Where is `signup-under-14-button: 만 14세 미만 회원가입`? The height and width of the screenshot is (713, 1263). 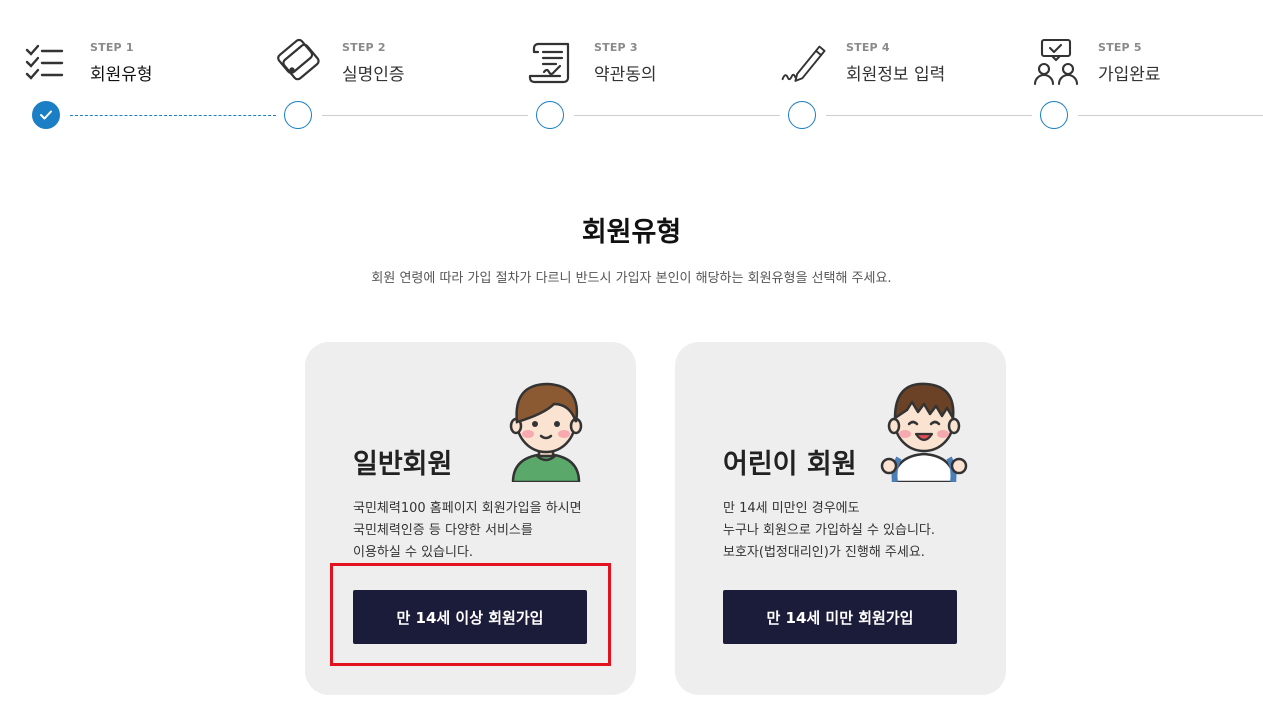 signup-under-14-button: 만 14세 미만 회원가입 is located at coordinates (840, 617).